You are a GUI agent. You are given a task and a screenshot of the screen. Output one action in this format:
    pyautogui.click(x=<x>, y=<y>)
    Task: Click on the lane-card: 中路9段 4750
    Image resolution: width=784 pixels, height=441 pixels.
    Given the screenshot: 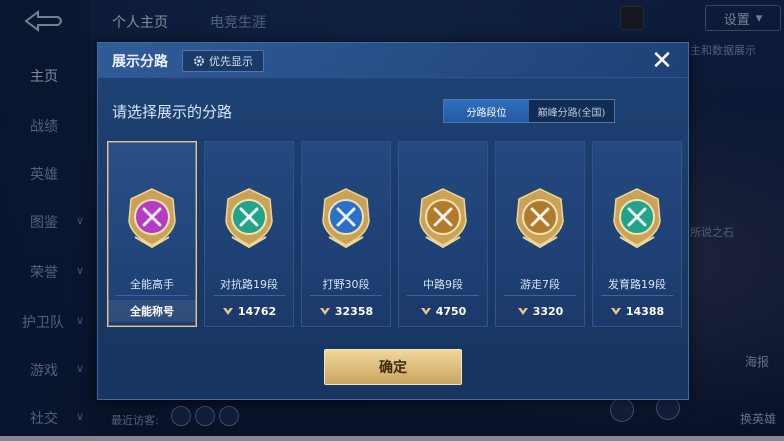 What is the action you would take?
    pyautogui.click(x=443, y=234)
    